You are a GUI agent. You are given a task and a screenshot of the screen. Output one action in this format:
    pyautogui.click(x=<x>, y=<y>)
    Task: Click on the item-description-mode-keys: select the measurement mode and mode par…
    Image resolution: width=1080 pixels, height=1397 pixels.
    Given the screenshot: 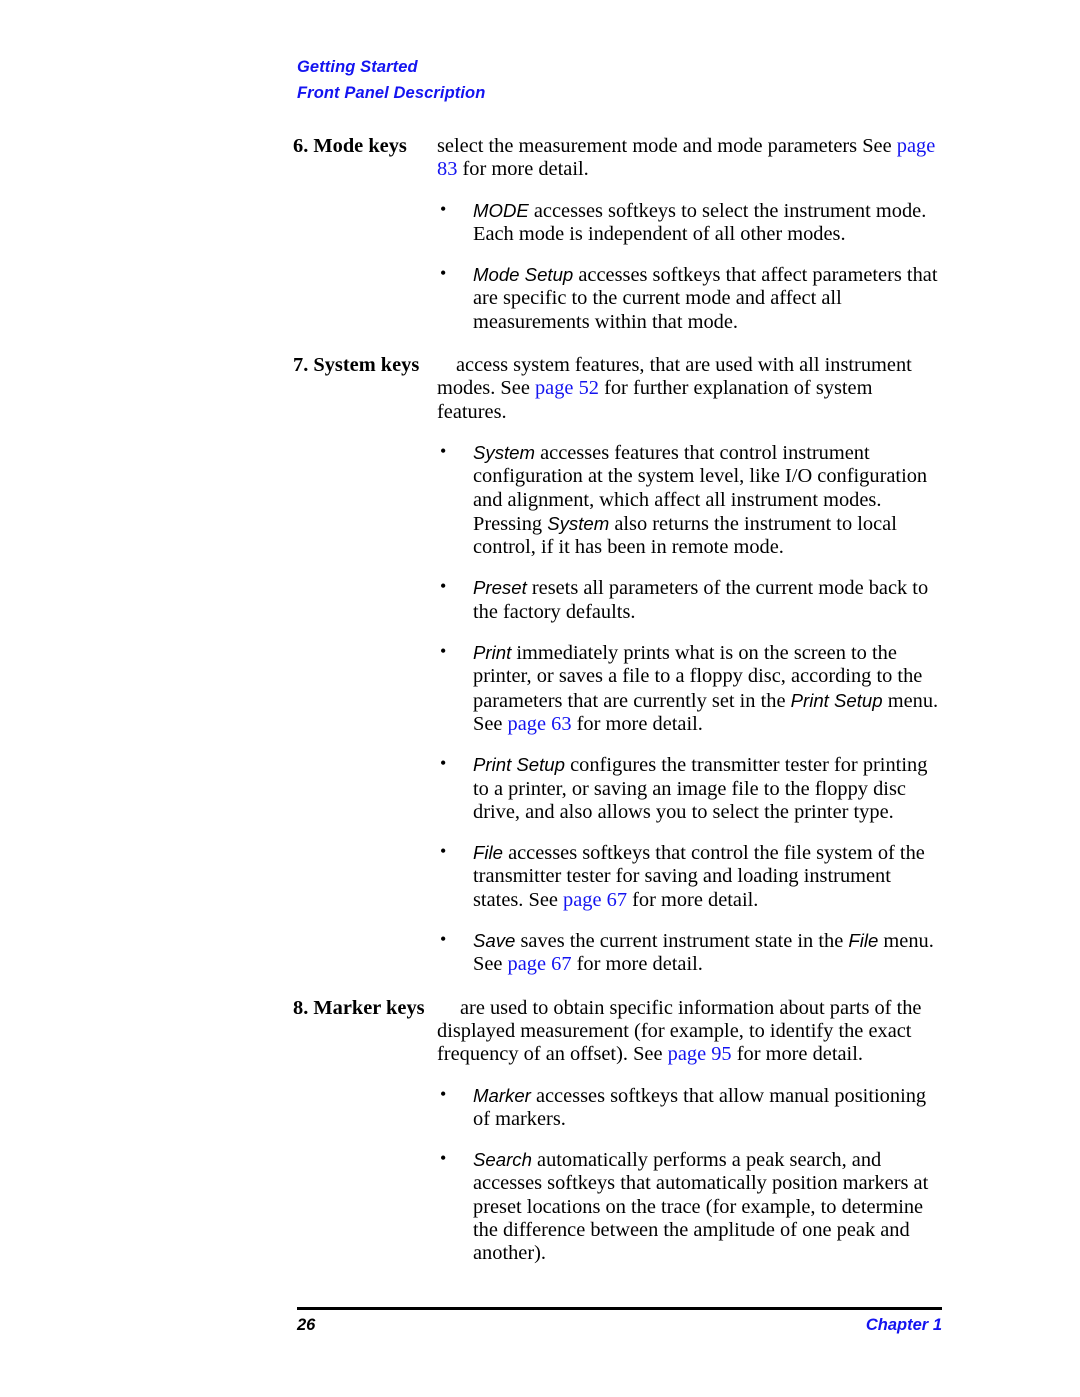 What is the action you would take?
    pyautogui.click(x=690, y=158)
    